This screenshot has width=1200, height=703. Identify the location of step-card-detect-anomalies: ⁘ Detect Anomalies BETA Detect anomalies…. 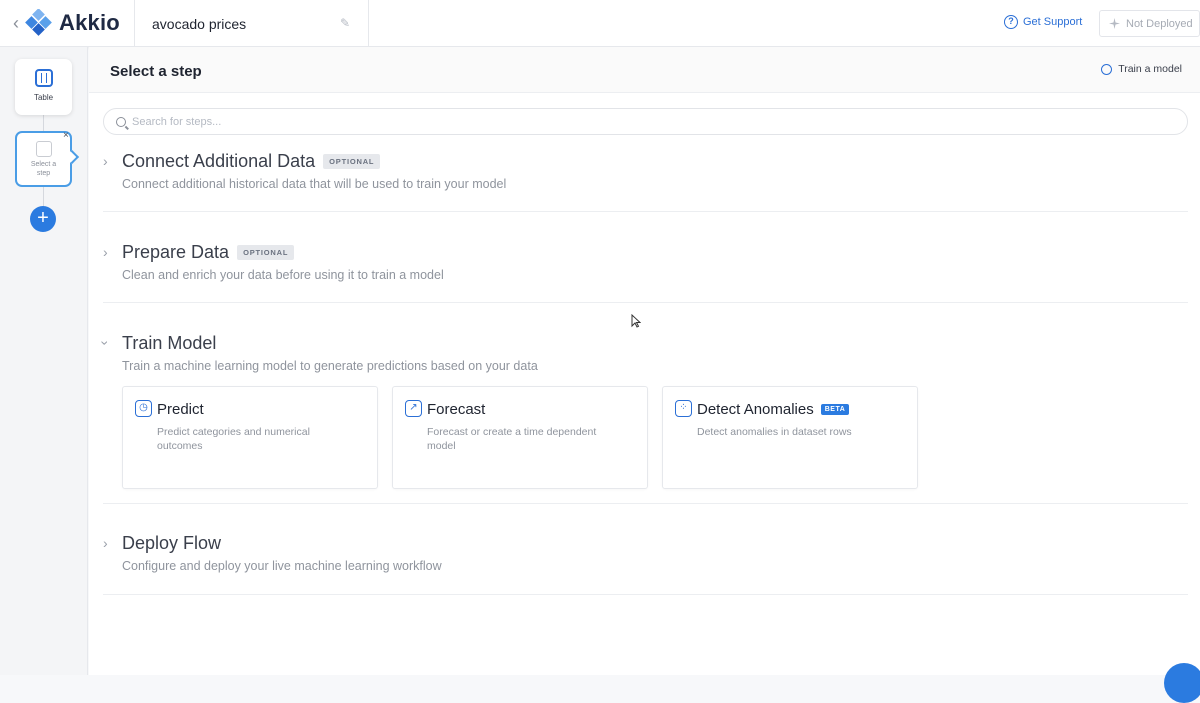
(790, 437).